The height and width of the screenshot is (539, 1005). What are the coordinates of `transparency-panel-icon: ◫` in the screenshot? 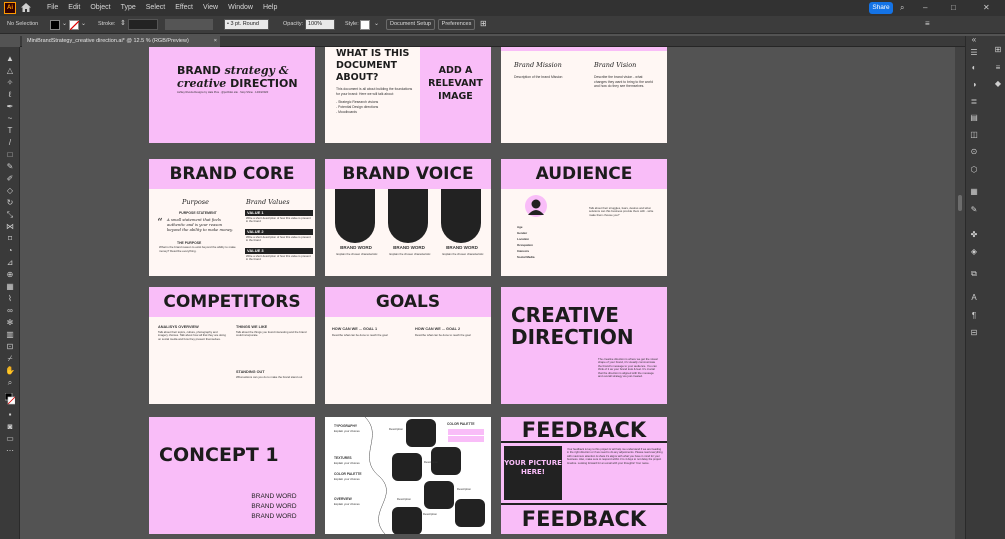 It's located at (974, 135).